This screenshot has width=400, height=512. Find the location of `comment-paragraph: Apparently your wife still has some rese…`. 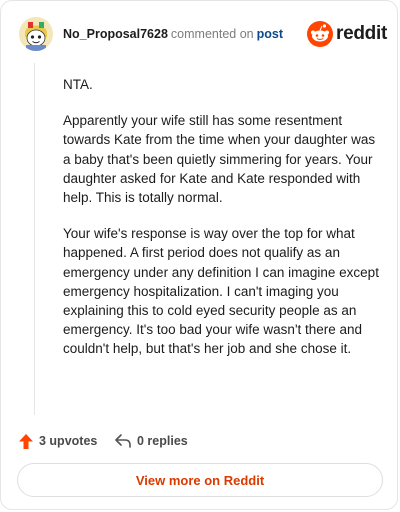

comment-paragraph: Apparently your wife still has some rese… is located at coordinates (219, 159).